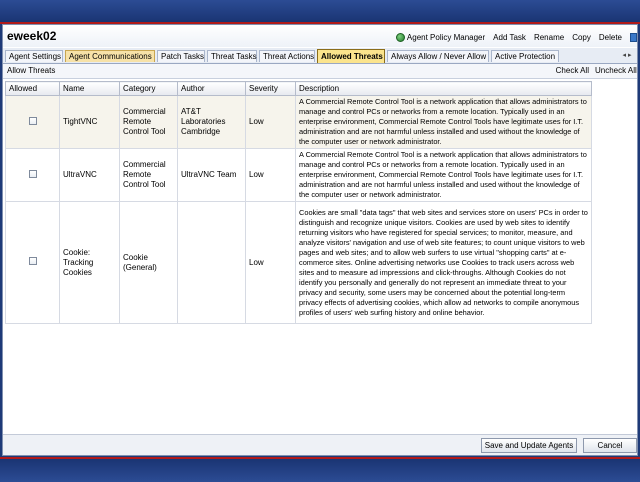 The image size is (640, 482). Describe the element at coordinates (443, 88) in the screenshot. I see `column-header-description: Description` at that location.